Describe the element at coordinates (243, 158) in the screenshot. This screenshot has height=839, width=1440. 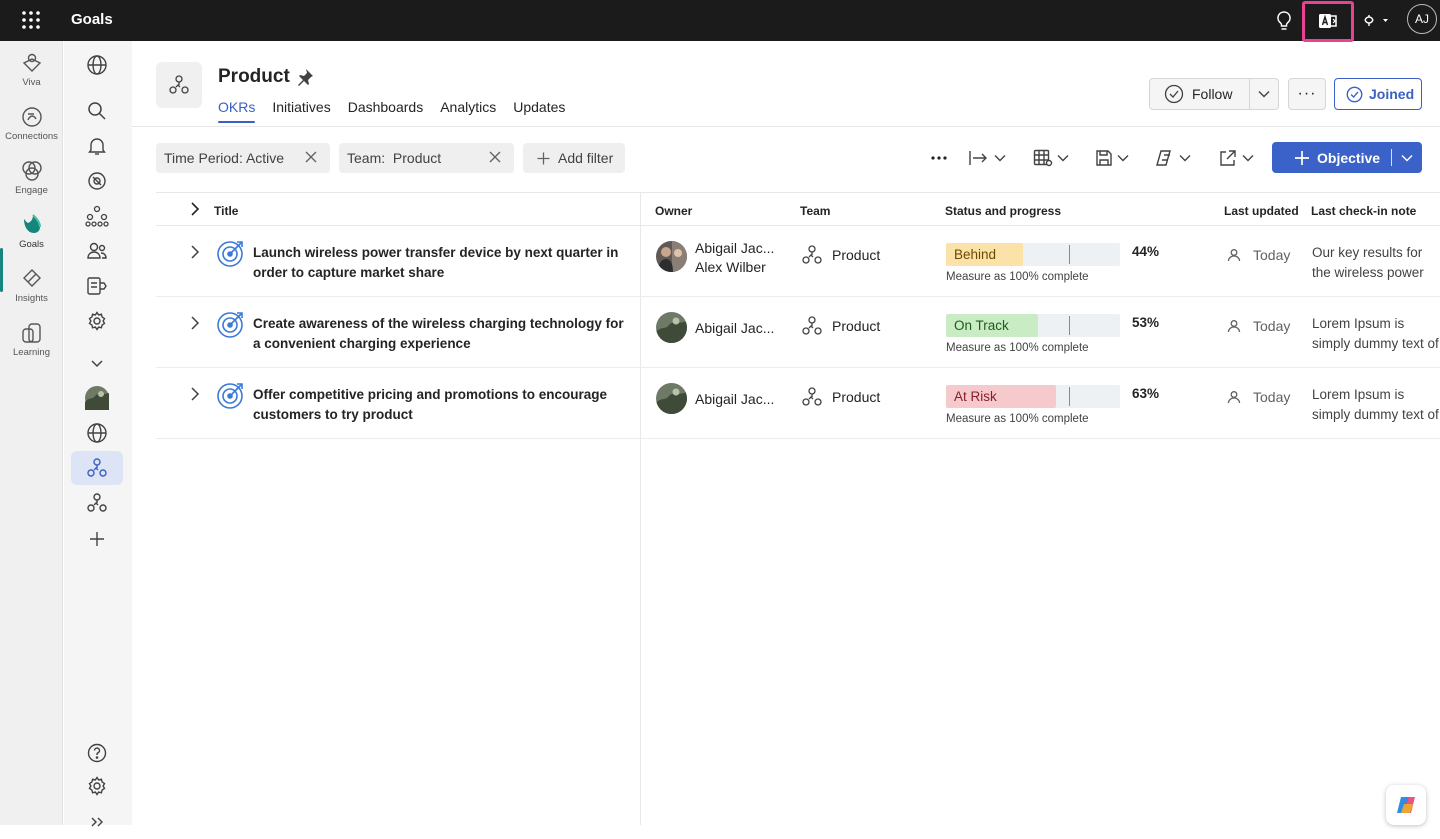
I see `filter-chip-time-period: Time Period: Active` at that location.